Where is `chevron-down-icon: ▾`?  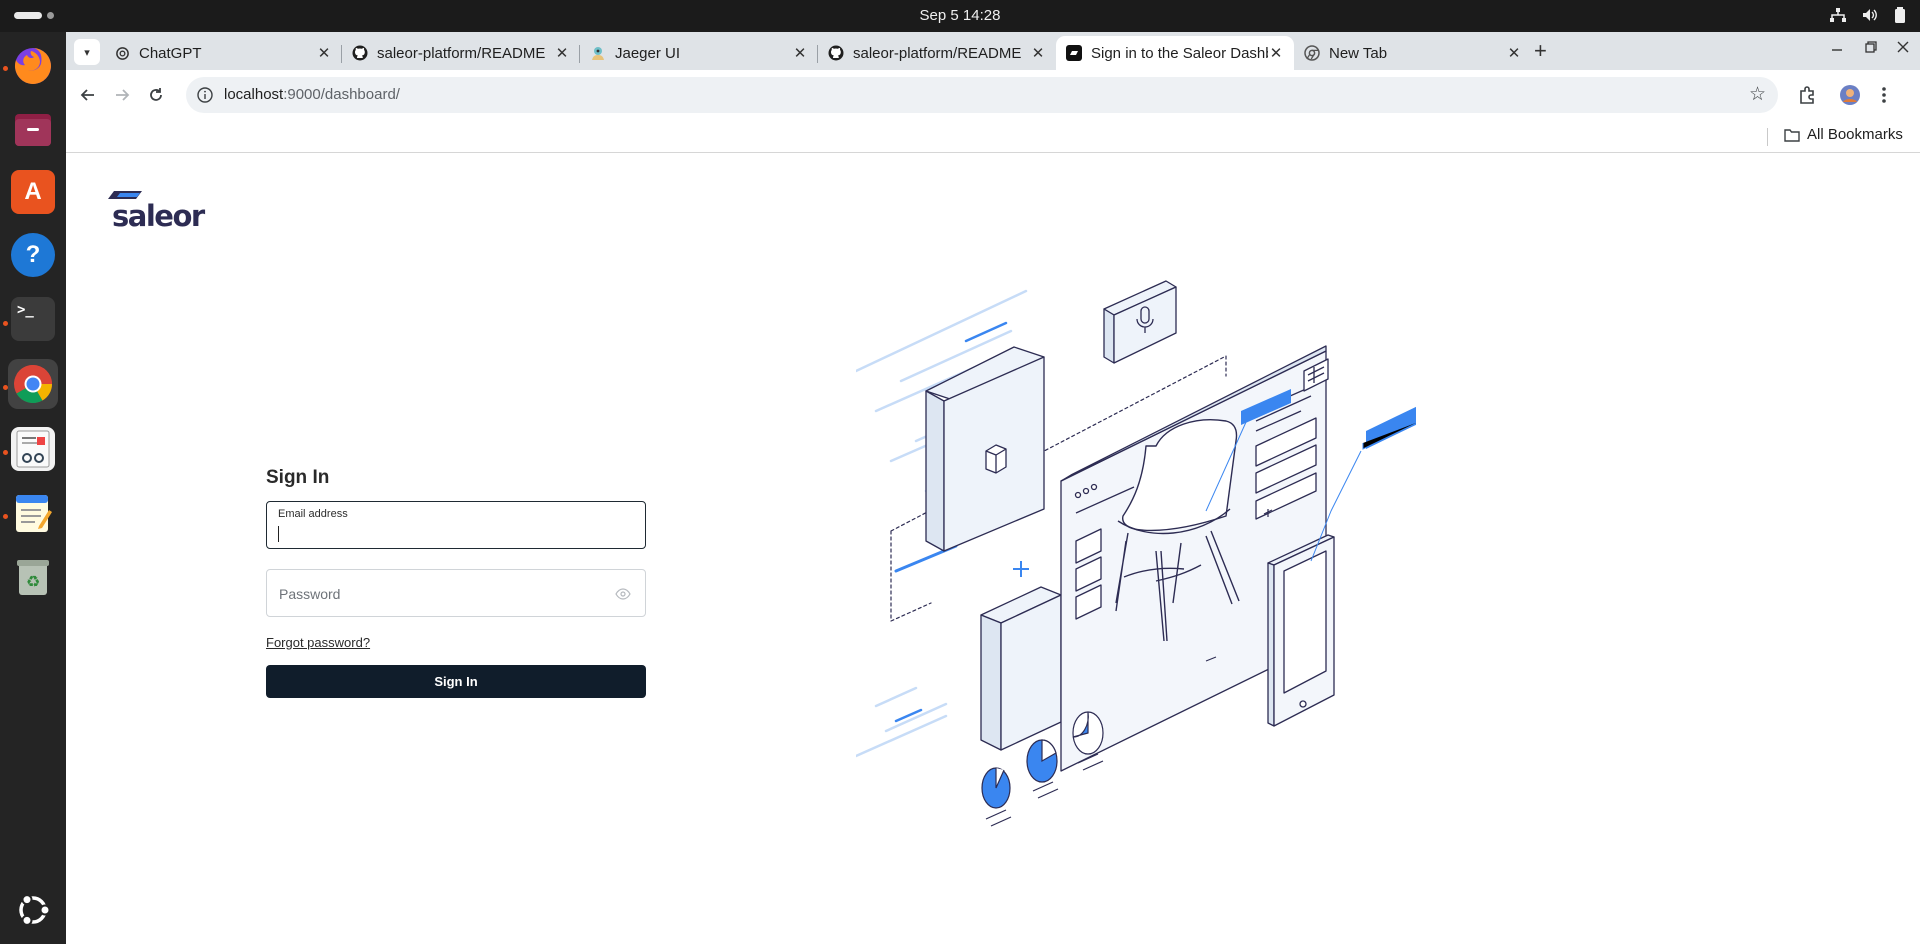 chevron-down-icon: ▾ is located at coordinates (87, 52).